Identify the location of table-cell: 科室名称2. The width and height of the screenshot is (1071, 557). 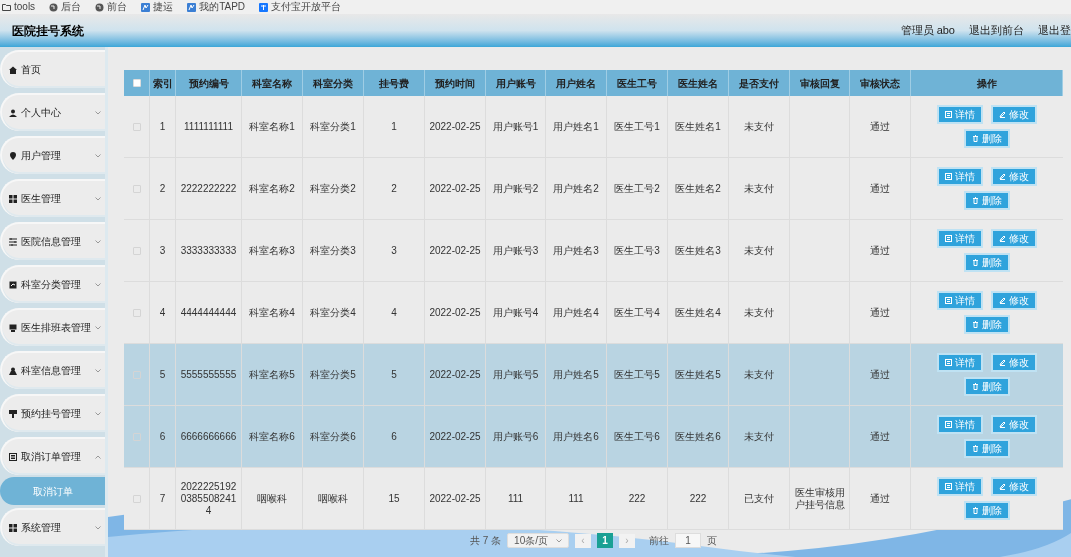
(272, 188).